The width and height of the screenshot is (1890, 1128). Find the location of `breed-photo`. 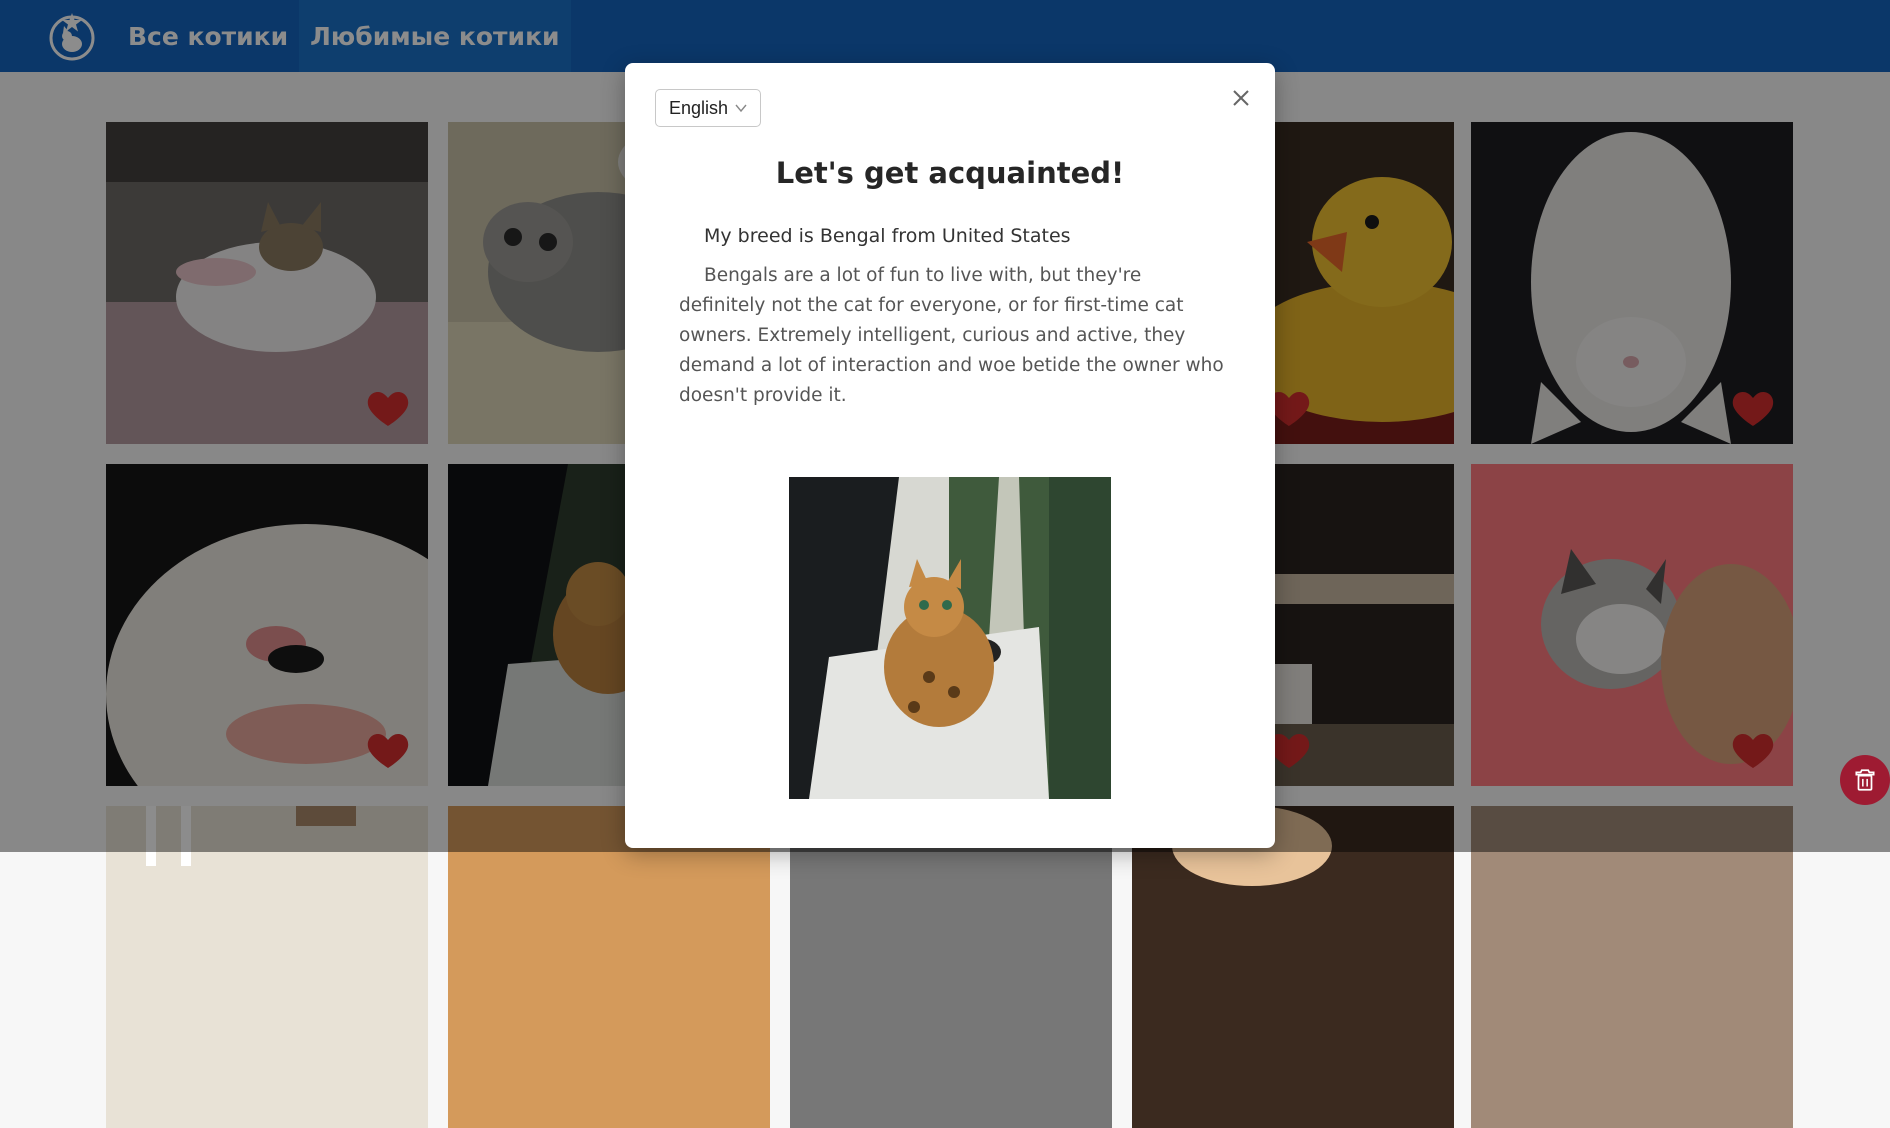

breed-photo is located at coordinates (950, 638).